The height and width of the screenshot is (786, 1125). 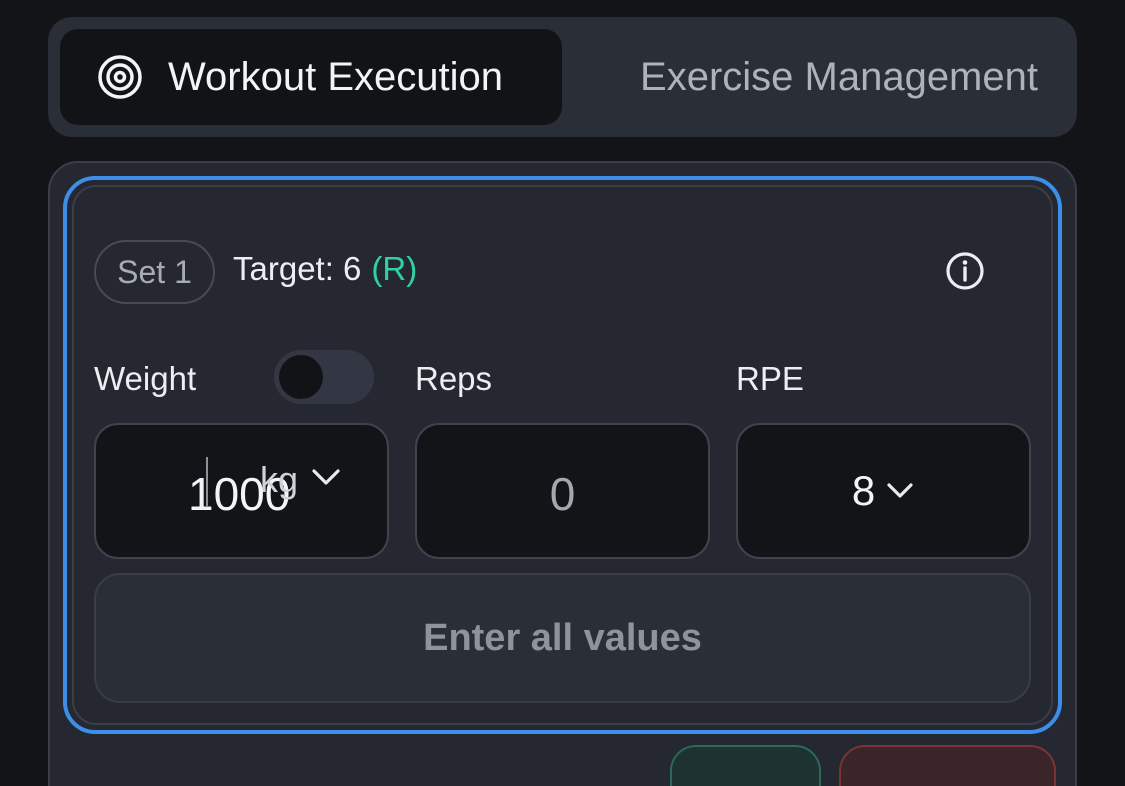 I want to click on tab-bar: Workout Execution Exercise Management, so click(x=562, y=77).